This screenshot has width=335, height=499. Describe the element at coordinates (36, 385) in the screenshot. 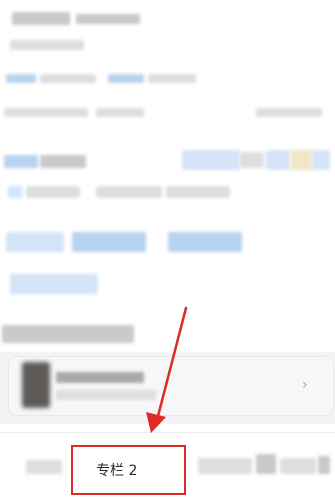

I see `card-thumbnail` at that location.